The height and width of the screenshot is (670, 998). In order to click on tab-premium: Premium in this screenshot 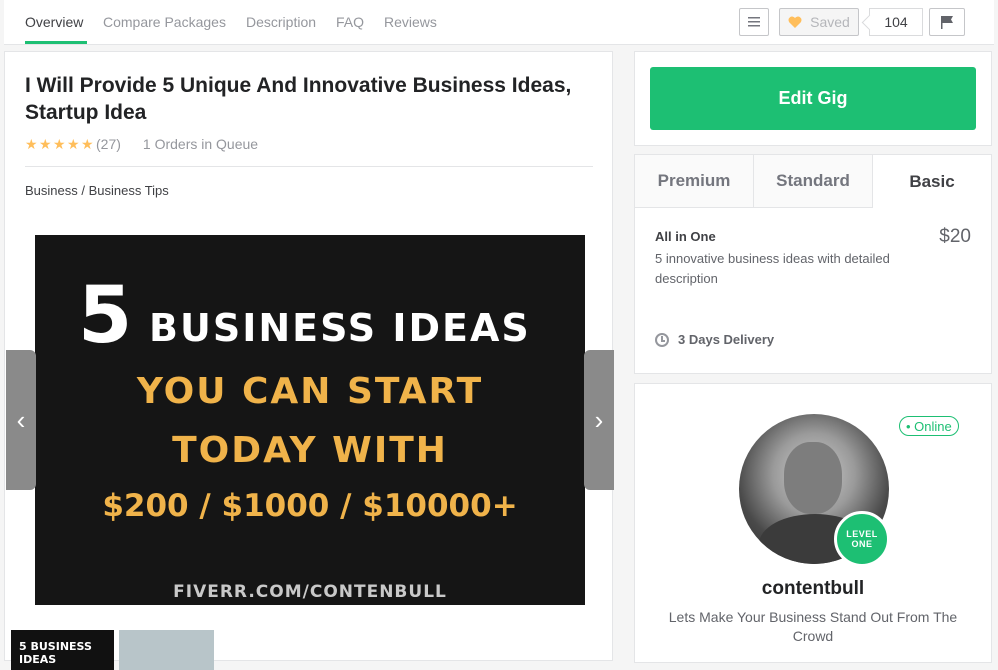, I will do `click(694, 181)`.